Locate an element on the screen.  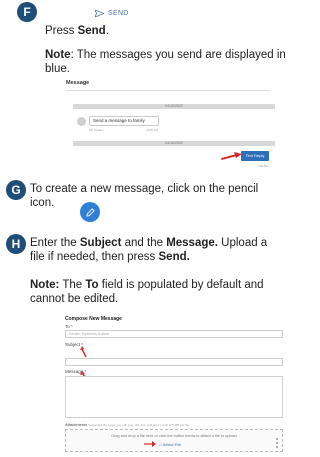
message-textarea is located at coordinates (174, 397).